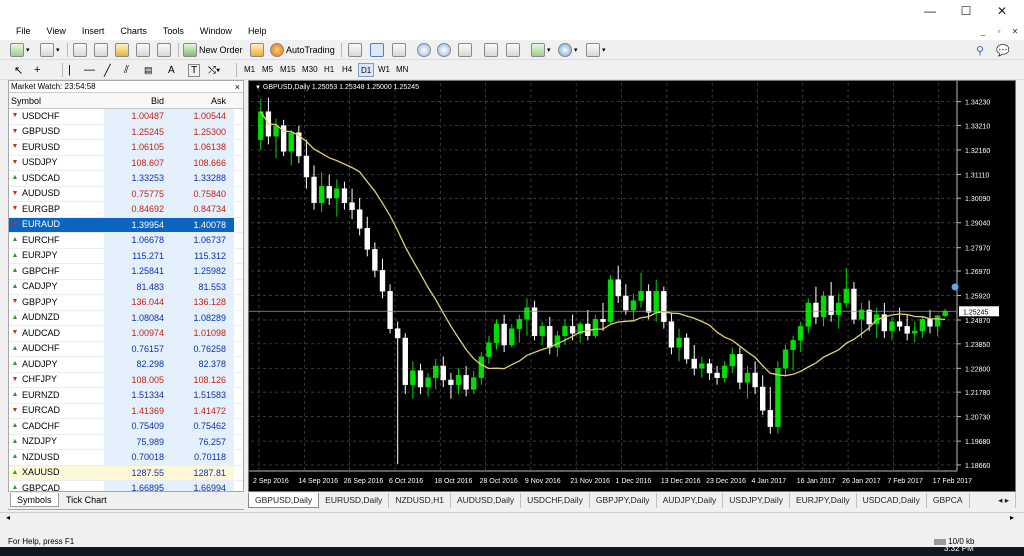 This screenshot has width=1024, height=556. I want to click on periods-button: ▾, so click(568, 50).